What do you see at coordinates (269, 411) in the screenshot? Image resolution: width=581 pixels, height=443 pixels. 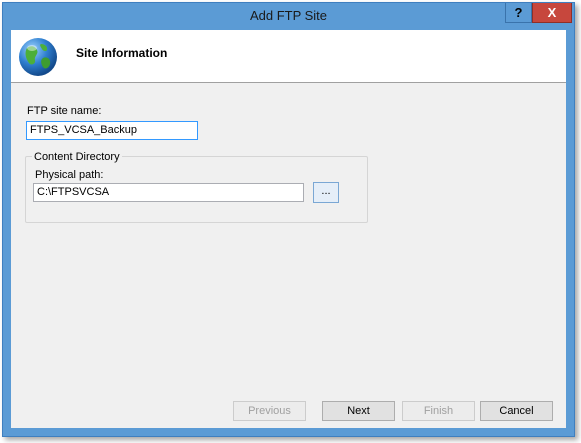 I see `previous-button: Previous` at bounding box center [269, 411].